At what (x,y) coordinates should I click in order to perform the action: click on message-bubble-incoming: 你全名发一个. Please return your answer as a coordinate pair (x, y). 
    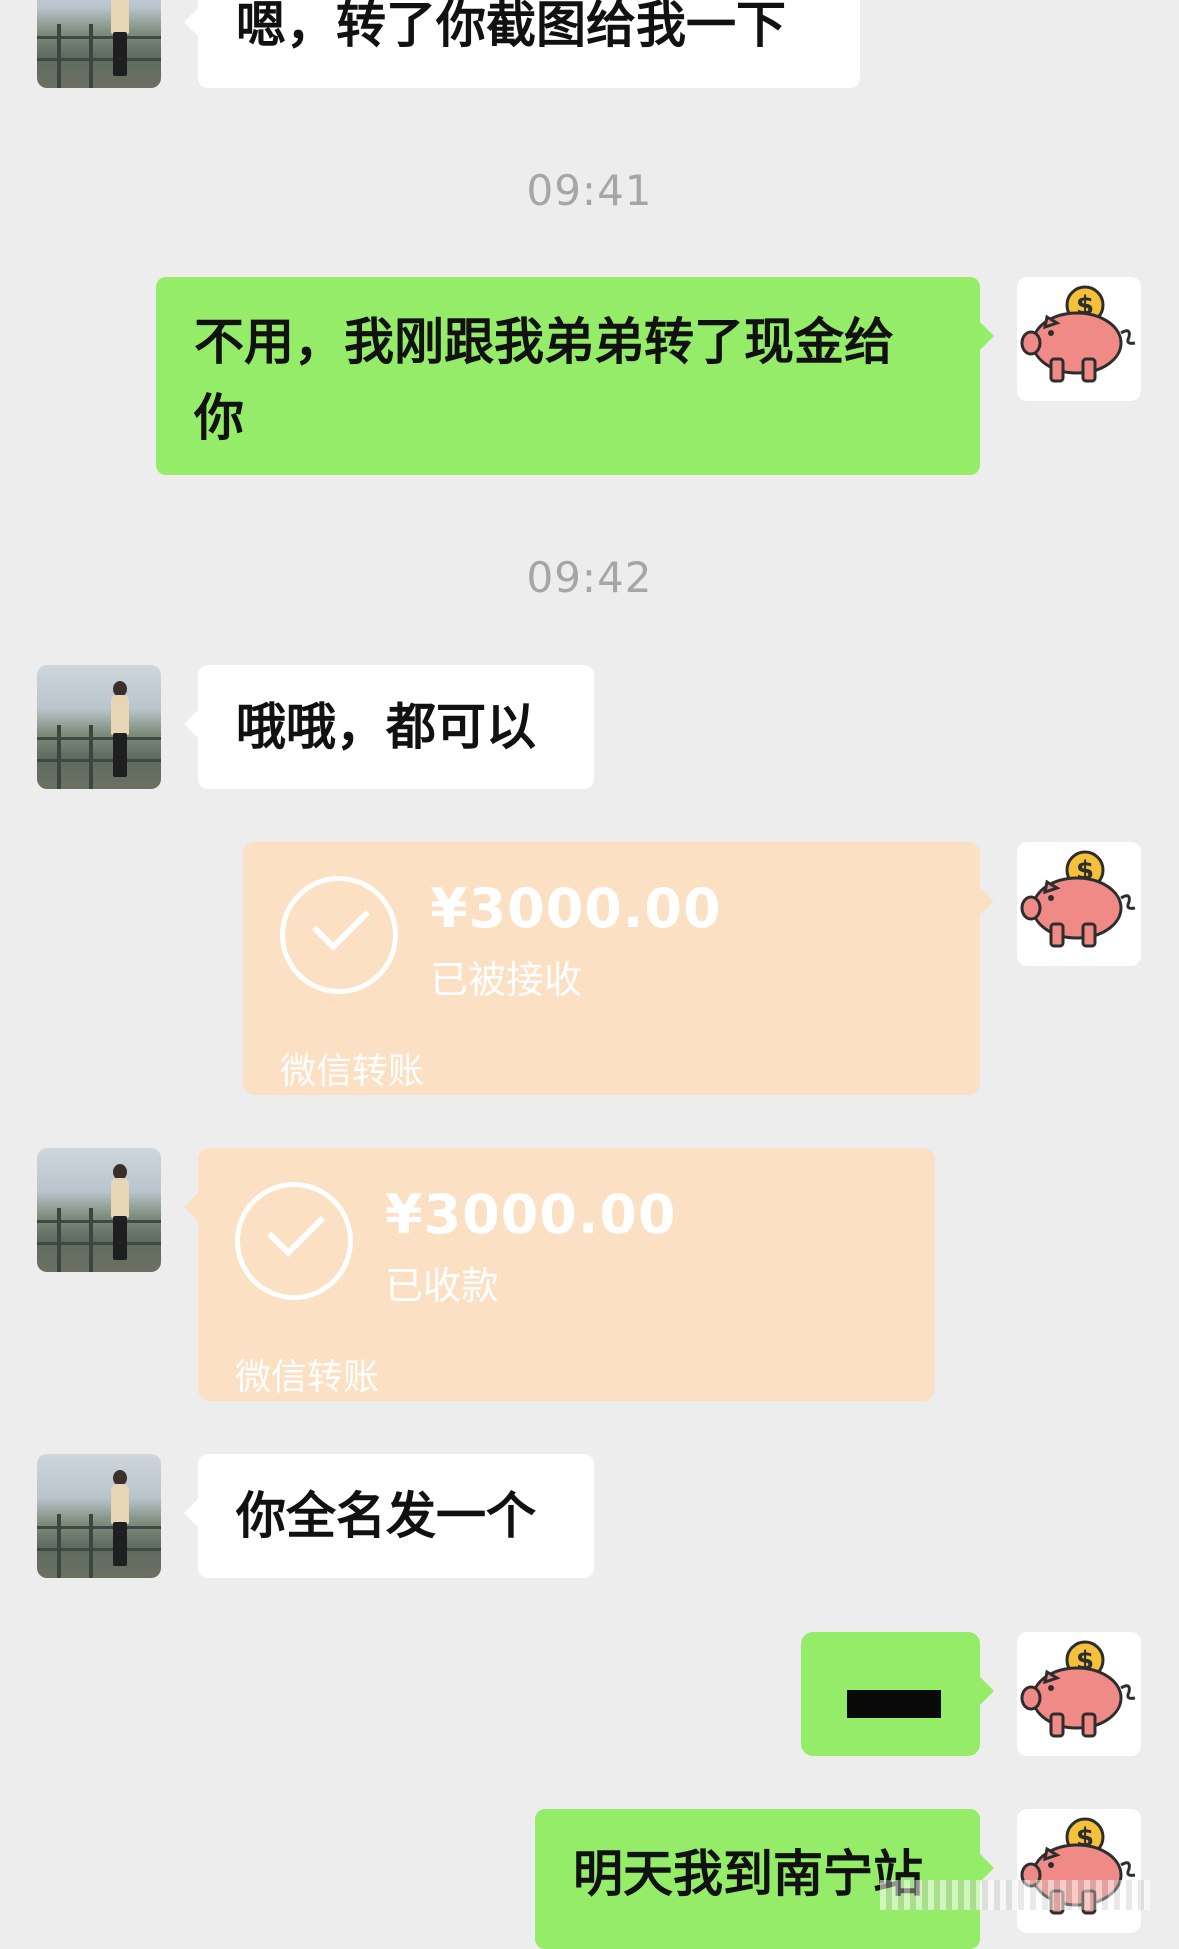
    Looking at the image, I should click on (396, 1516).